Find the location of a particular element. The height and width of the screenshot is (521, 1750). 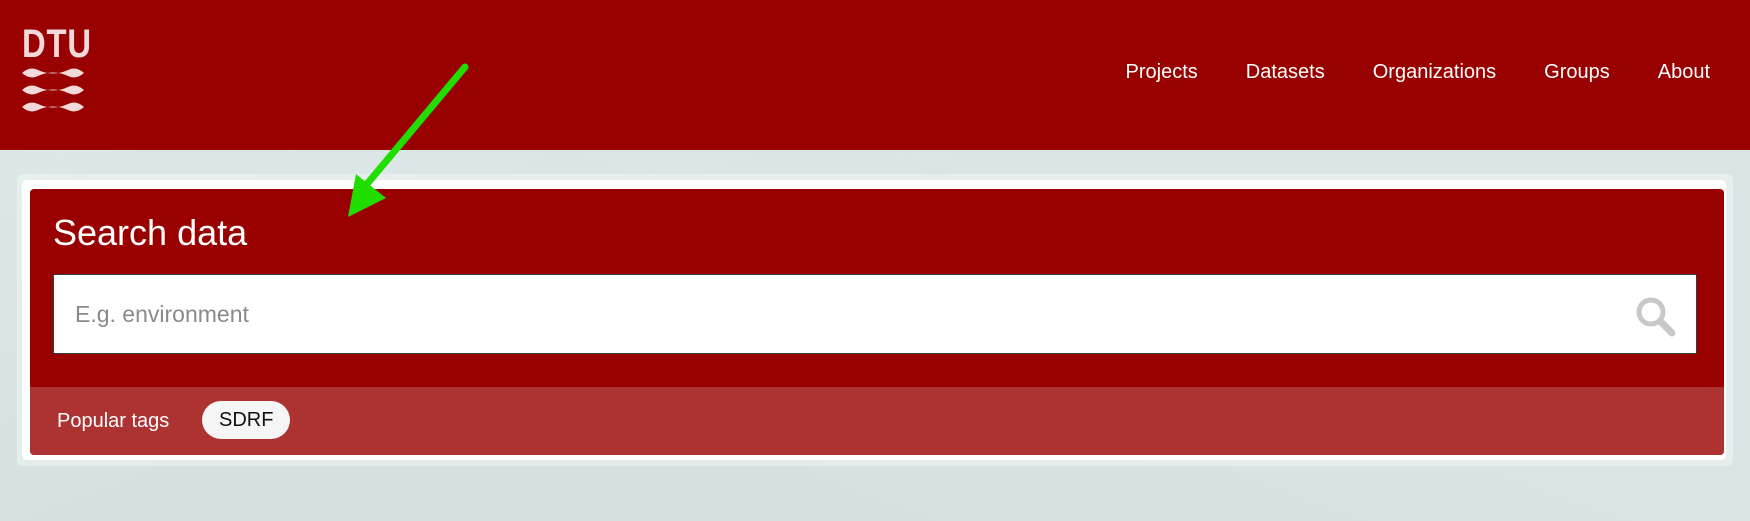

search-button is located at coordinates (1656, 317).